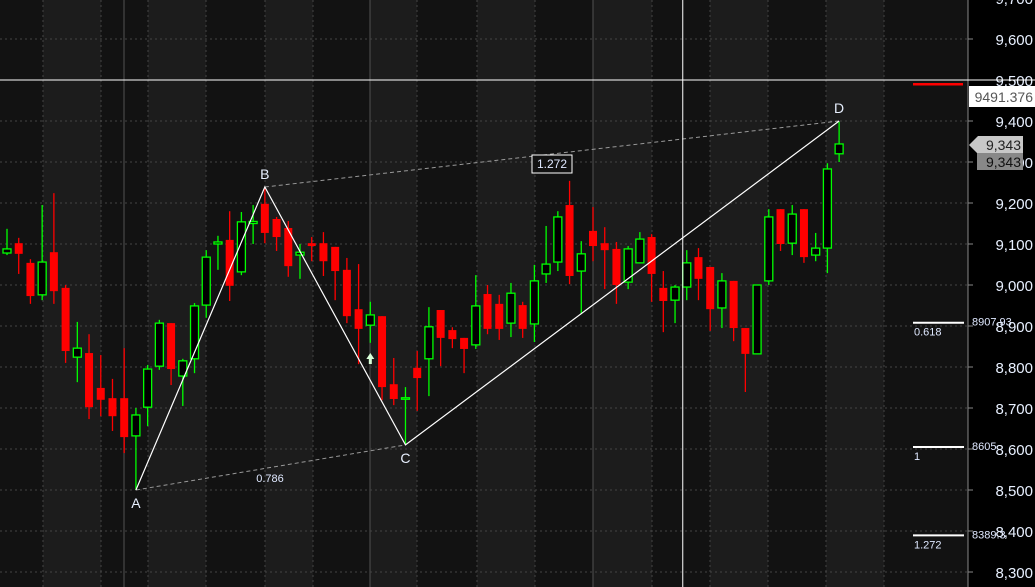  I want to click on fib-price-label: 8907.93, so click(992, 323).